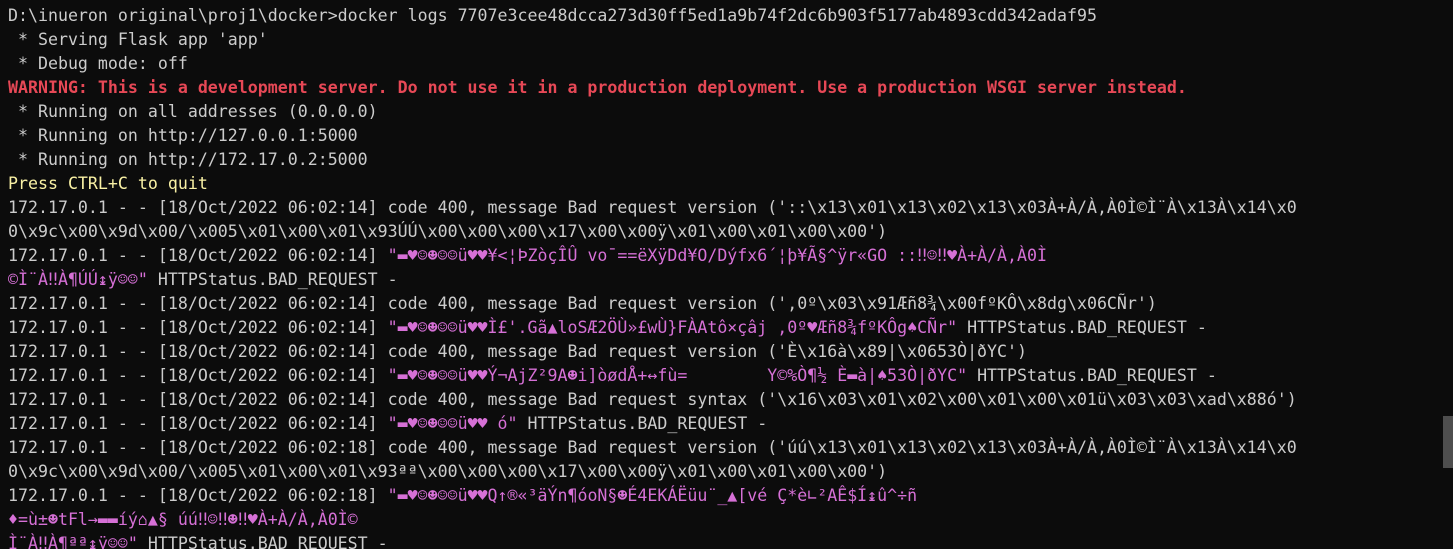 The image size is (1453, 549). Describe the element at coordinates (188, 159) in the screenshot. I see `running-container-ip-line: * Running on http://172.17.0.2:5000` at that location.